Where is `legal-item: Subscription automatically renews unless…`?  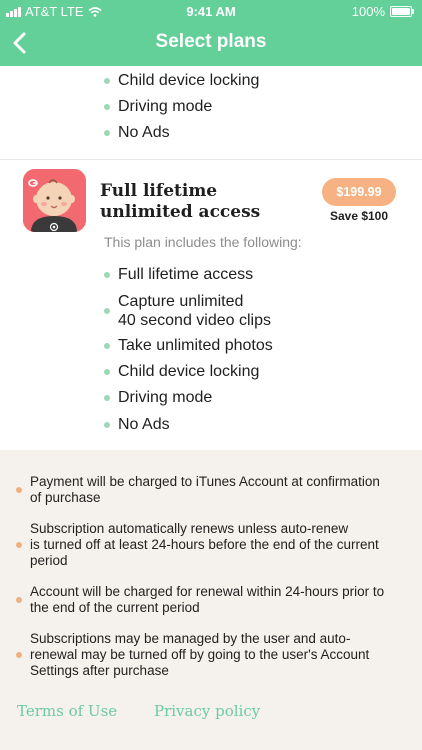 legal-item: Subscription automatically renews unless… is located at coordinates (211, 545).